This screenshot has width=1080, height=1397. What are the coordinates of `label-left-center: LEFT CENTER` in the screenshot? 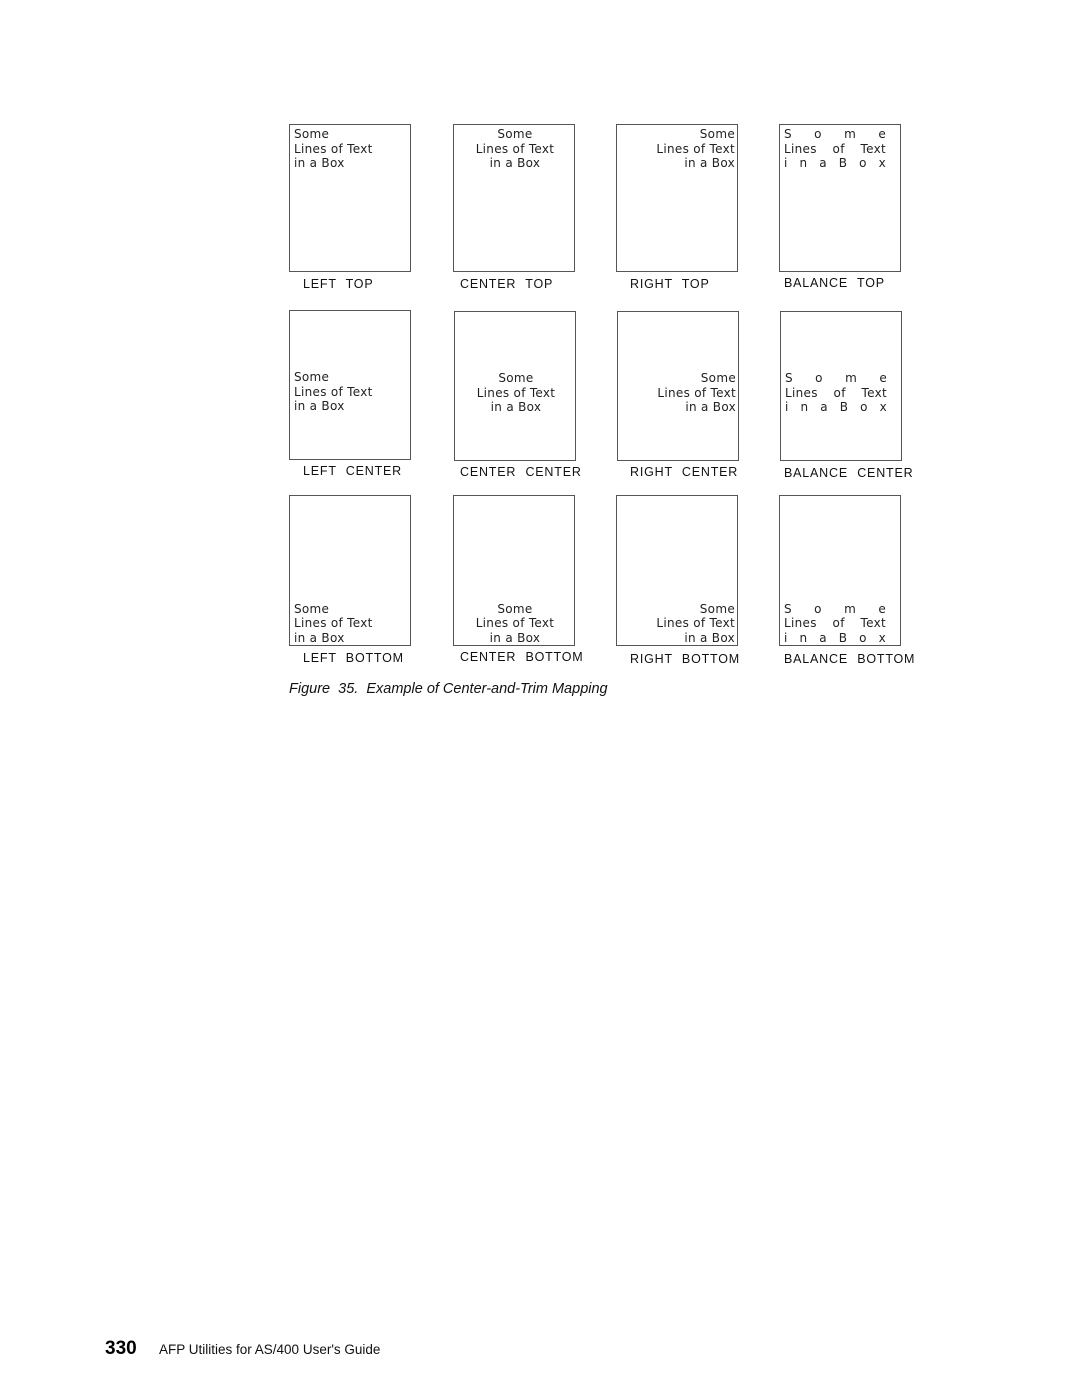 It's located at (352, 471).